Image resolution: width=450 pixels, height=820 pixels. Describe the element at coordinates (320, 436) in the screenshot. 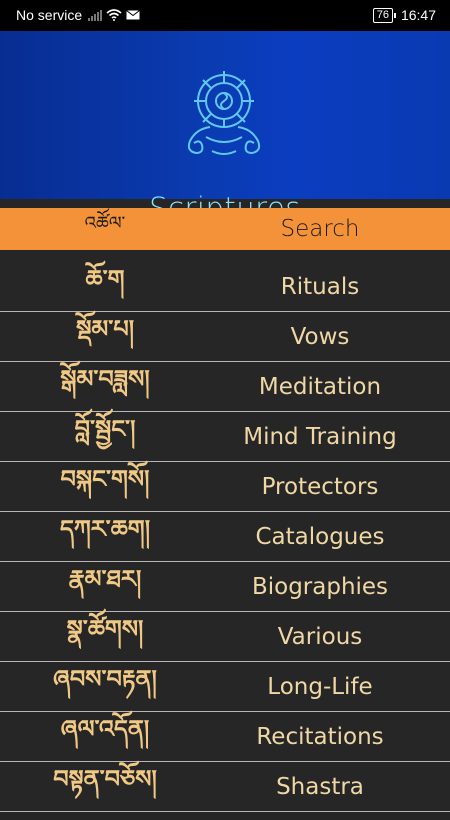

I see `category-label: Mind Training` at that location.